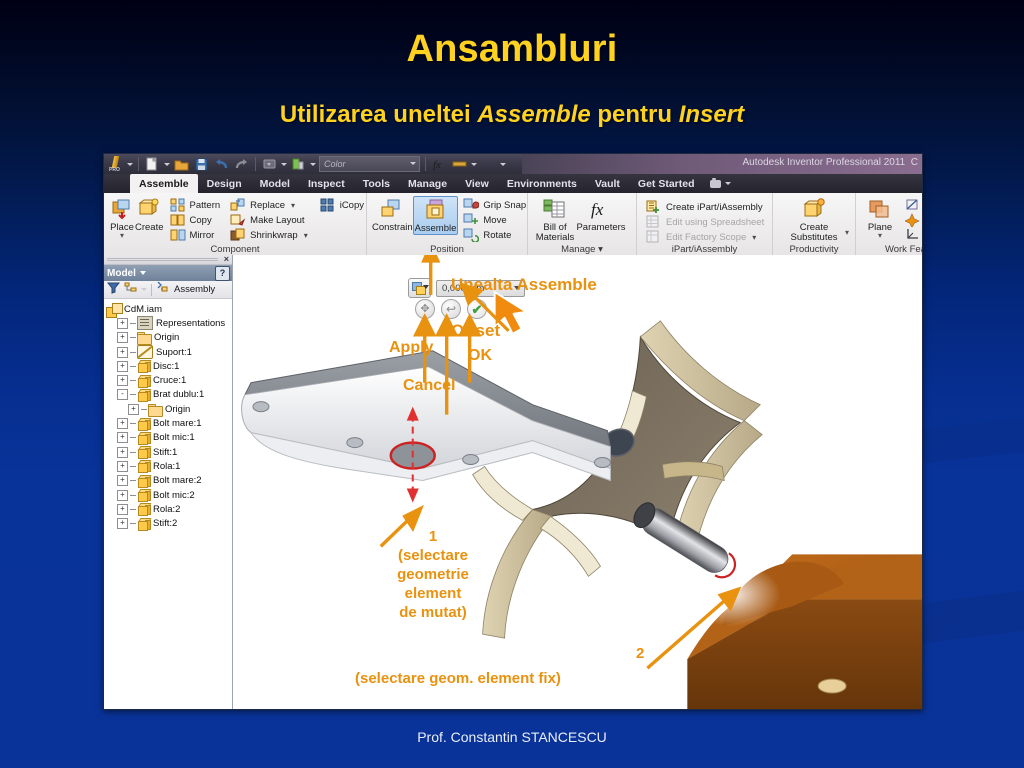 The image size is (1024, 768). Describe the element at coordinates (494, 205) in the screenshot. I see `grip-snap-button: Grip Snap` at that location.